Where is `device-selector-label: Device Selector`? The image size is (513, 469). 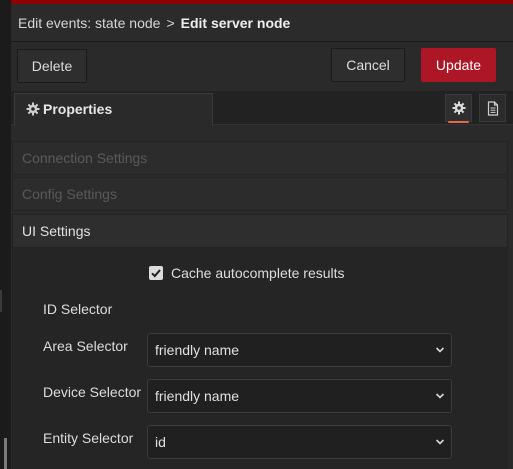
device-selector-label: Device Selector is located at coordinates (92, 392).